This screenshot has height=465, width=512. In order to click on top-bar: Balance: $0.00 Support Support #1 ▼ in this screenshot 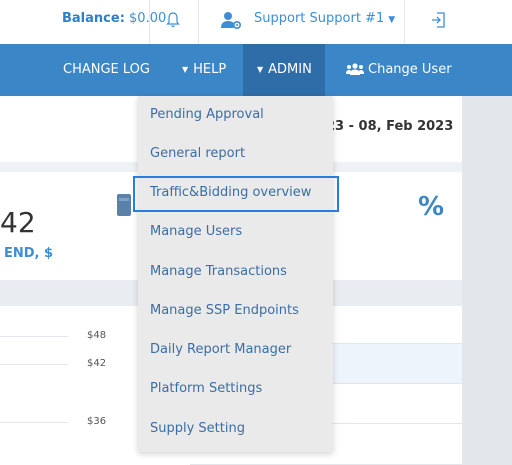, I will do `click(256, 22)`.